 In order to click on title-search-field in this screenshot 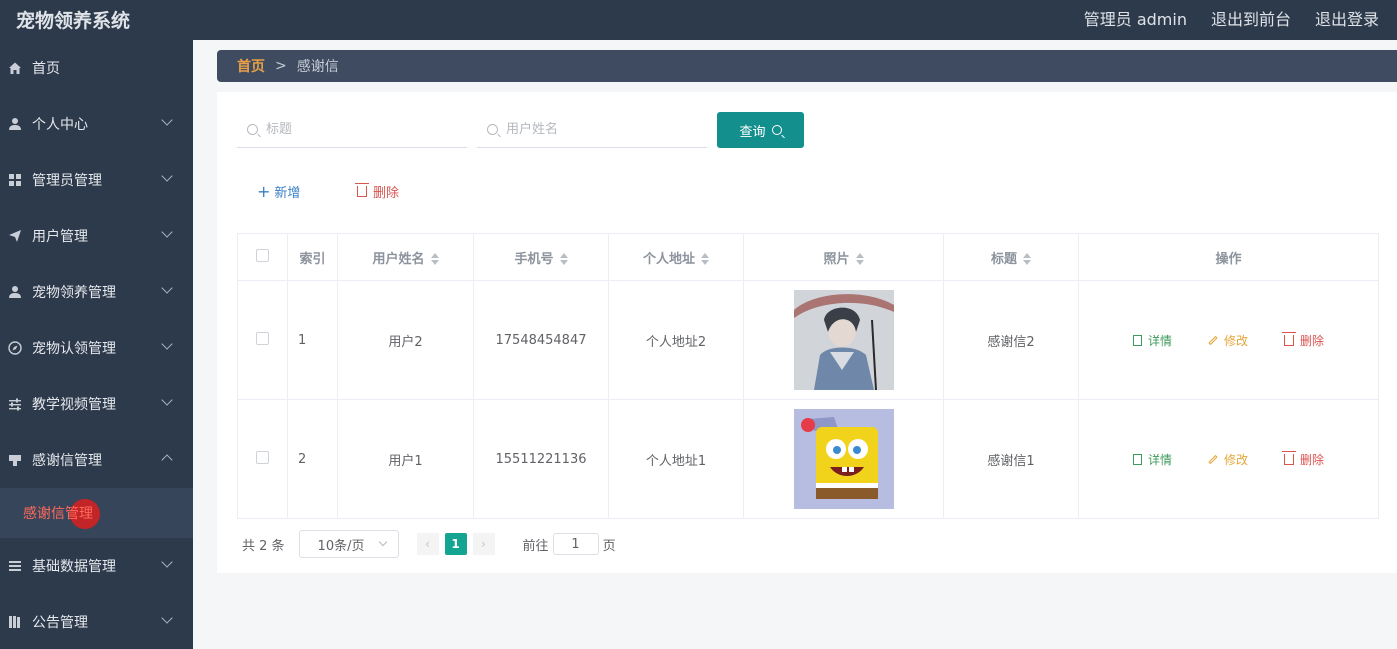, I will do `click(352, 129)`.